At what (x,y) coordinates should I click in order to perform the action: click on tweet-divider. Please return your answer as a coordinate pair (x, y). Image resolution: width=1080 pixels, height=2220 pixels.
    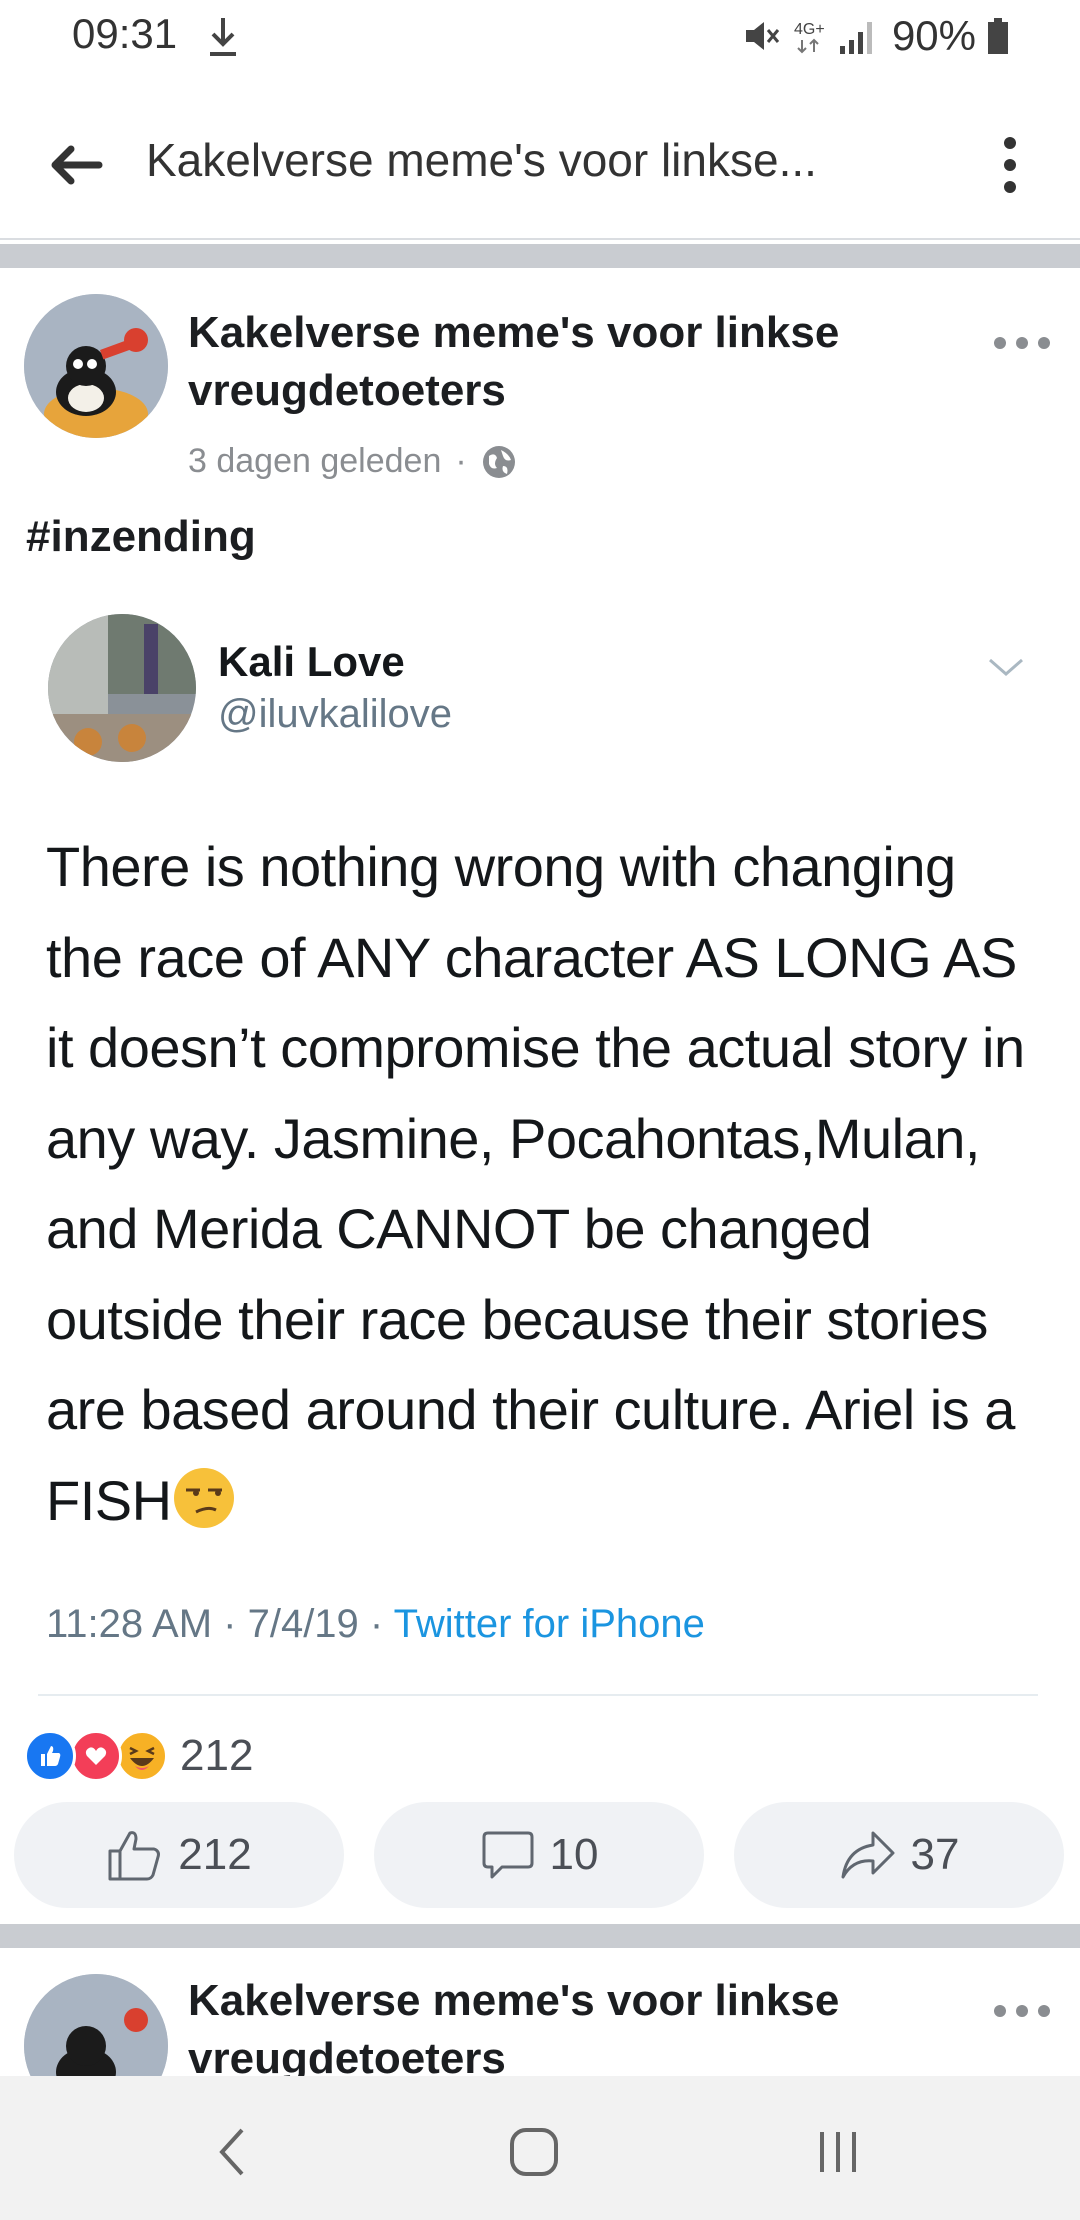
    Looking at the image, I should click on (538, 1695).